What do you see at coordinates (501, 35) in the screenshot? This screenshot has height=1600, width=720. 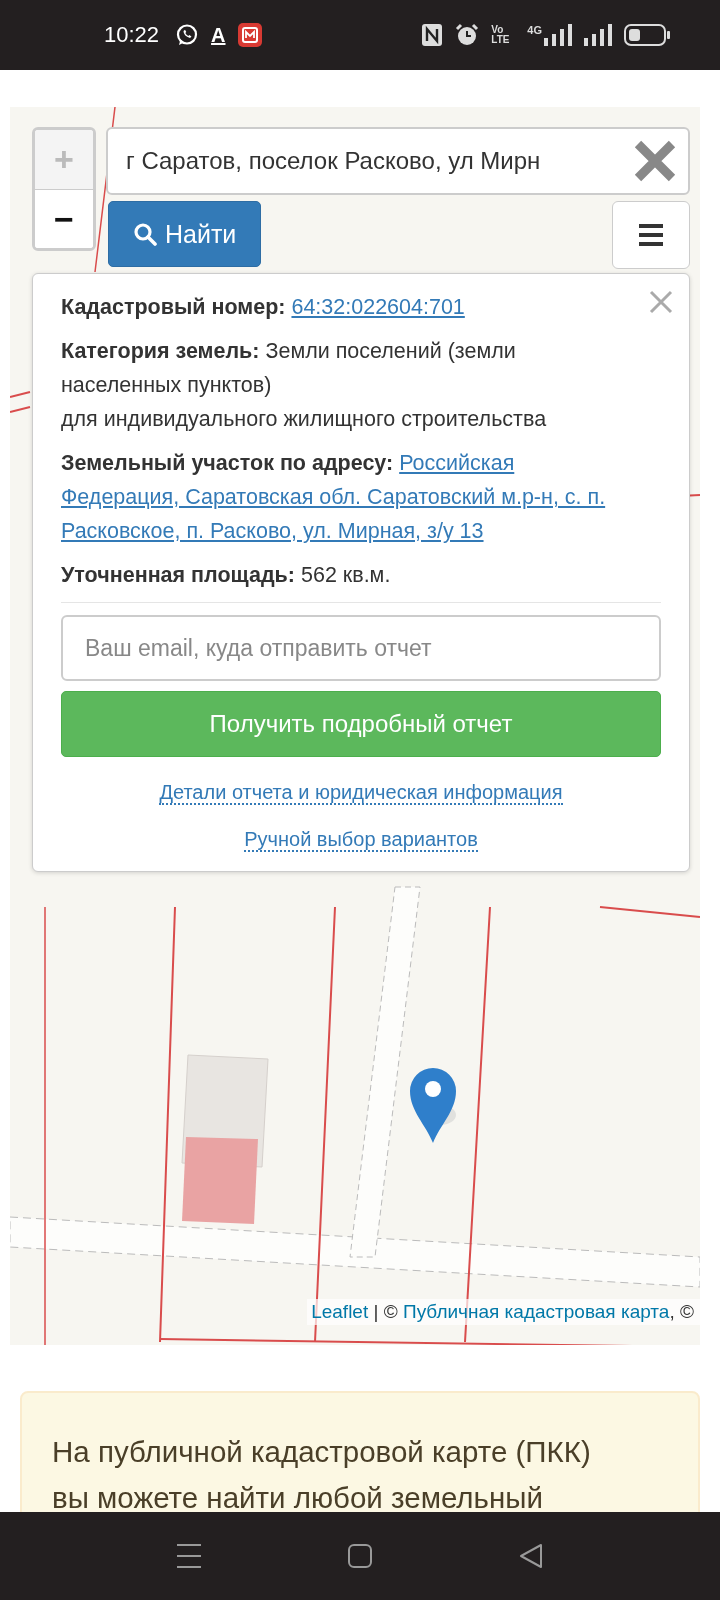 I see `volte-label: Vo LTE` at bounding box center [501, 35].